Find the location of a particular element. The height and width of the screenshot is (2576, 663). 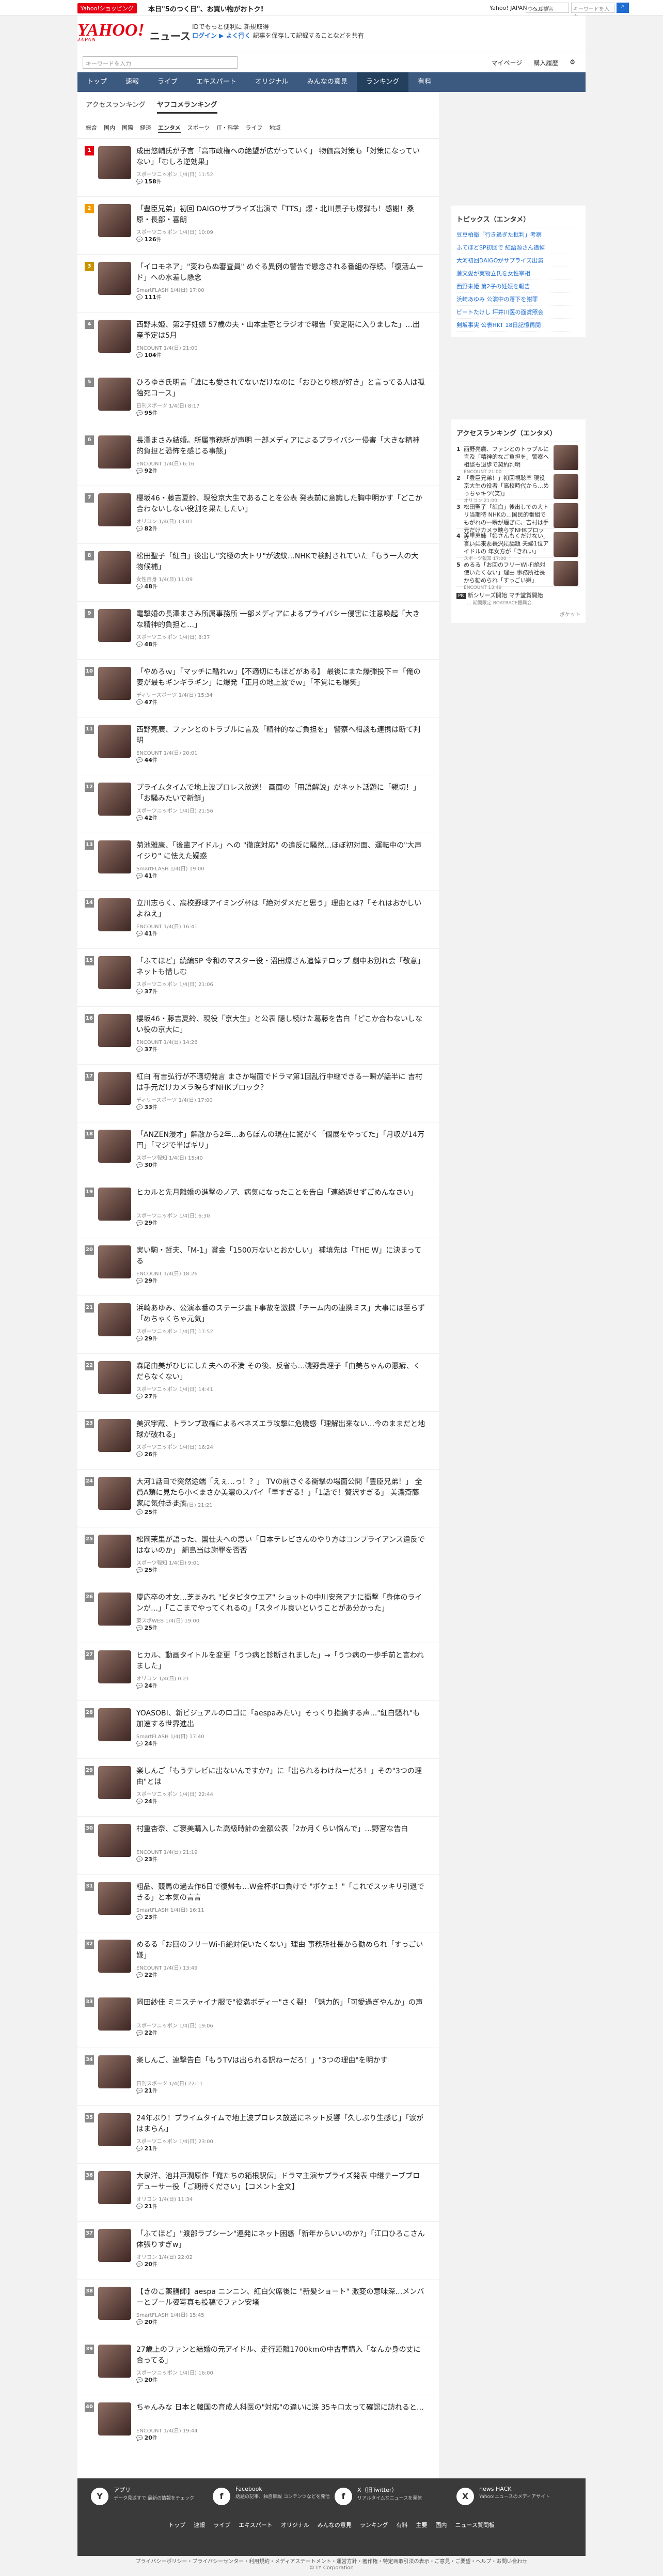

footer-nav-link: 主要 is located at coordinates (421, 2525).